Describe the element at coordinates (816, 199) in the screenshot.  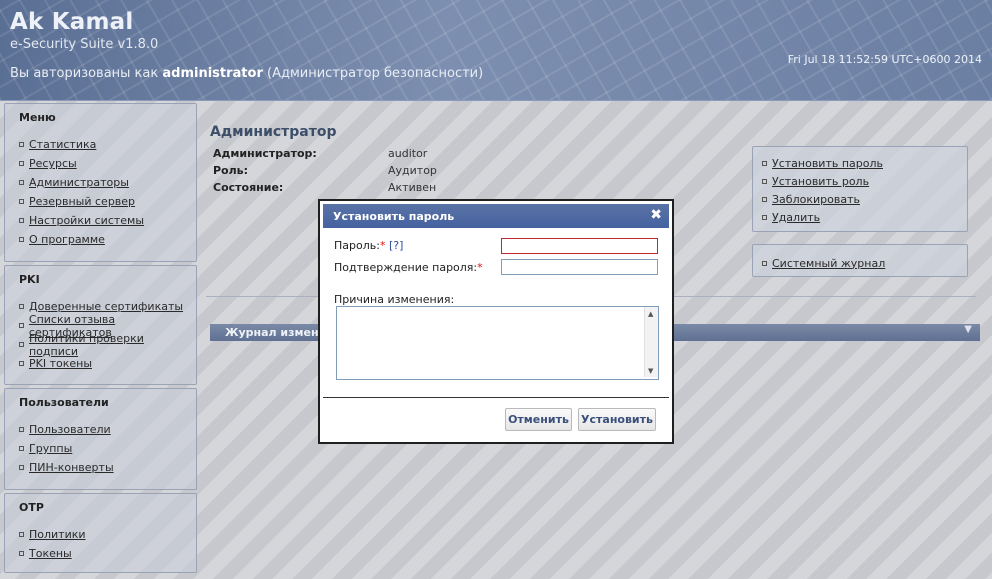
I see `action-block: Заблокировать` at that location.